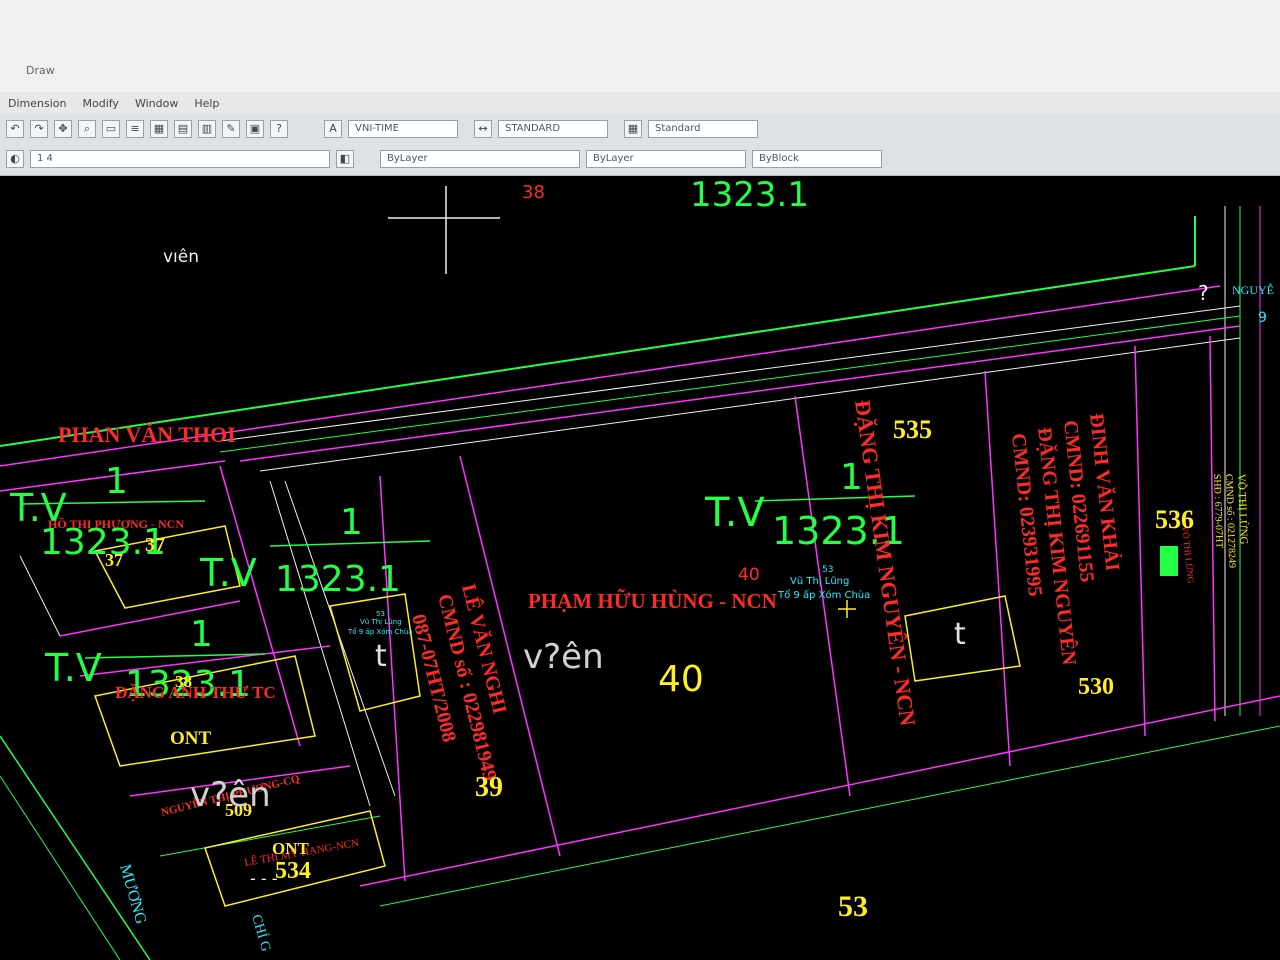 This screenshot has width=1280, height=960. What do you see at coordinates (1203, 293) in the screenshot?
I see `edge-label: ?` at bounding box center [1203, 293].